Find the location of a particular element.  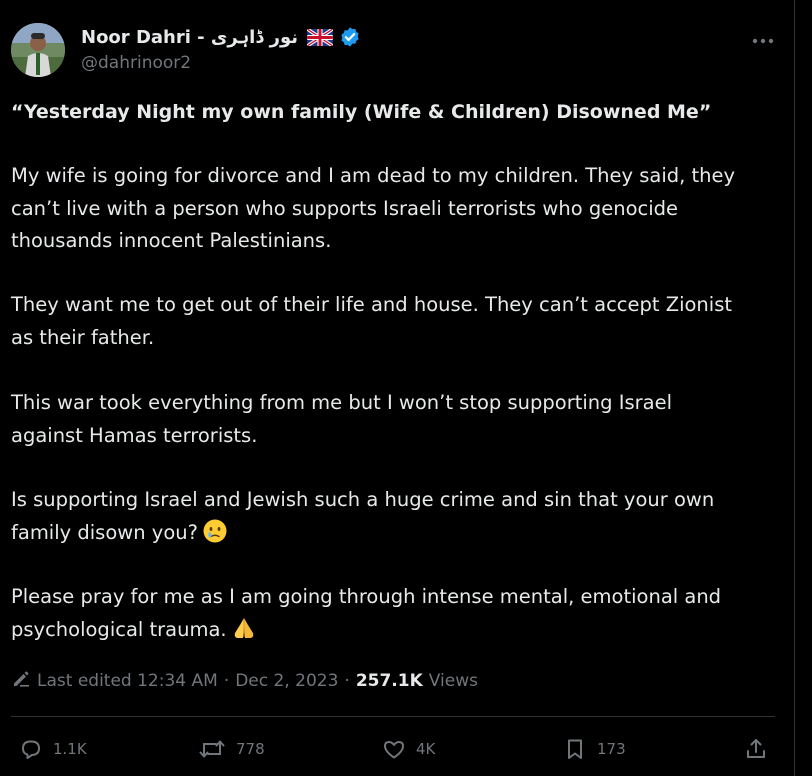

reply-button: 1.1K is located at coordinates (53, 749).